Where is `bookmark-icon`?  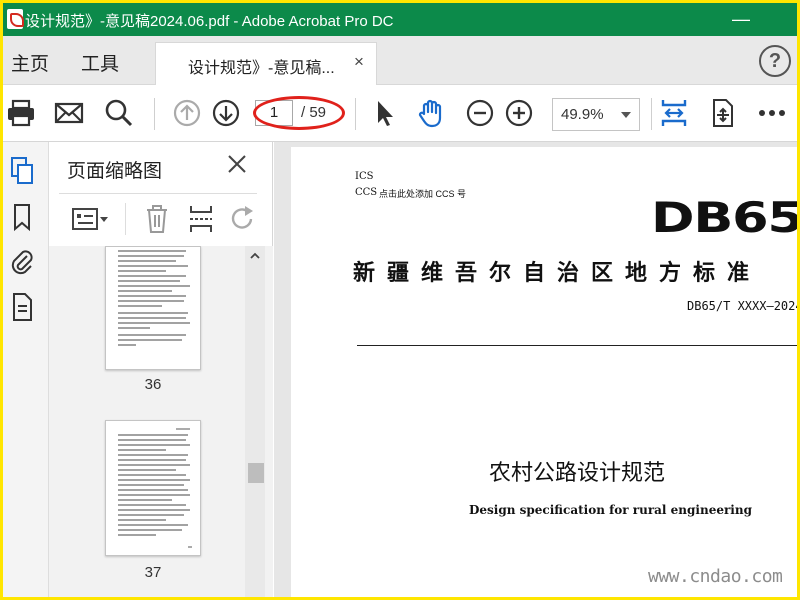 bookmark-icon is located at coordinates (22, 217).